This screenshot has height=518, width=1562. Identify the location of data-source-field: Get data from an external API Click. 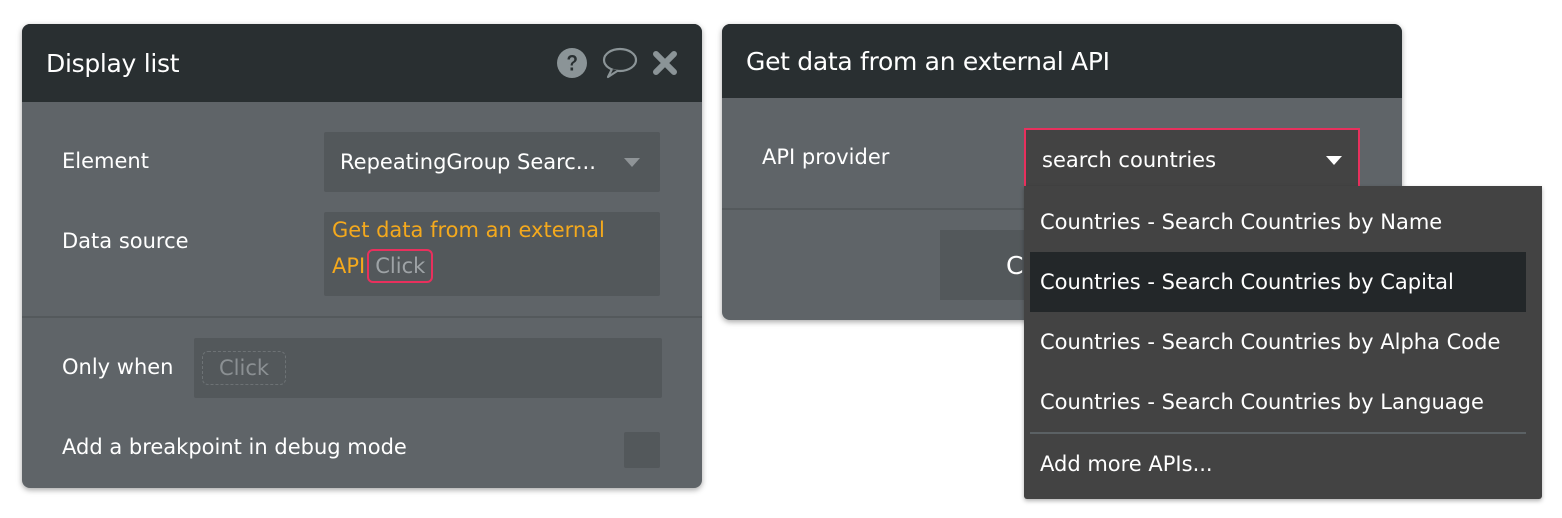
(492, 254).